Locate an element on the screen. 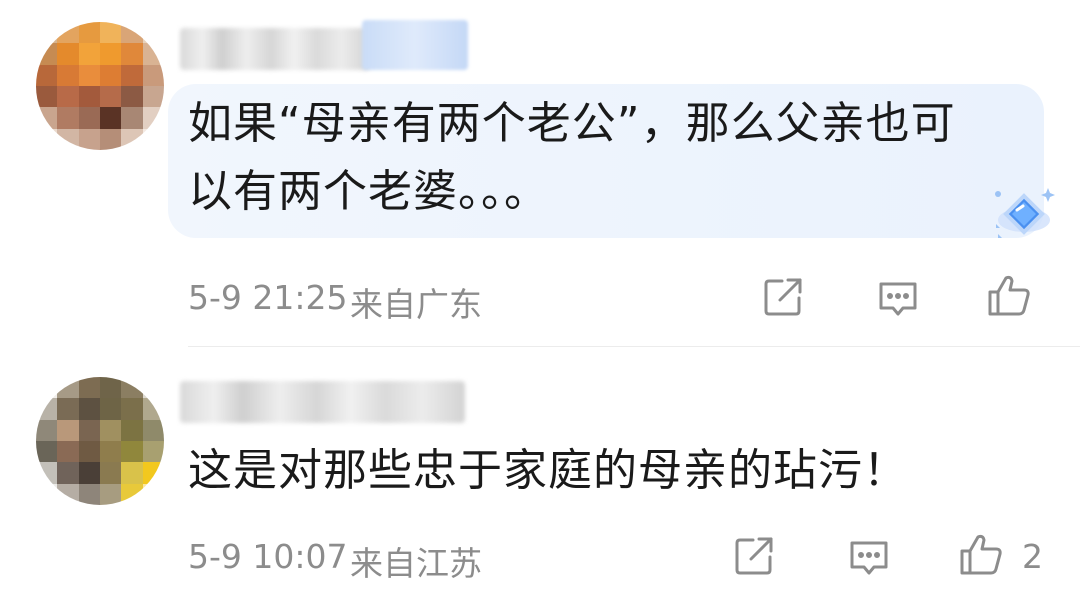 This screenshot has width=1080, height=607. user-tag-blurred is located at coordinates (415, 45).